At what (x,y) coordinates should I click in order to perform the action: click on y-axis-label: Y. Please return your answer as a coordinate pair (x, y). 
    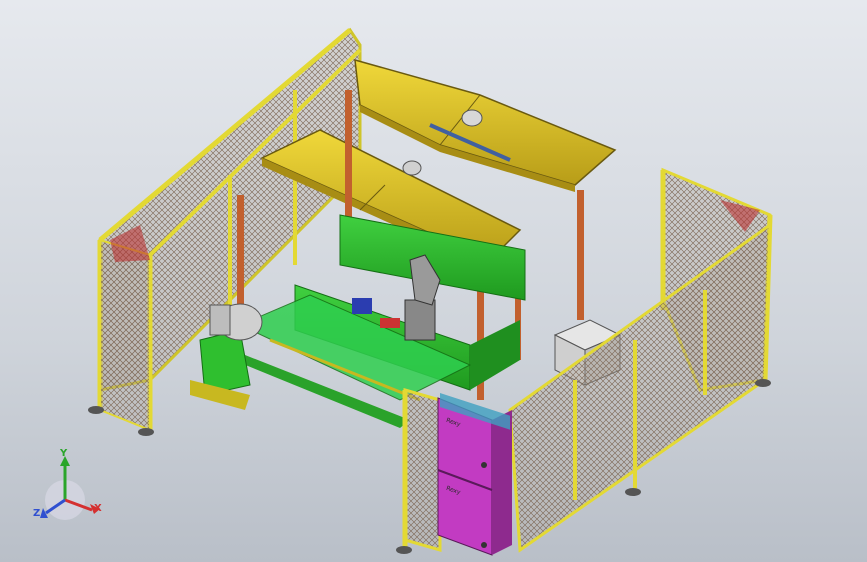
    Looking at the image, I should click on (64, 453).